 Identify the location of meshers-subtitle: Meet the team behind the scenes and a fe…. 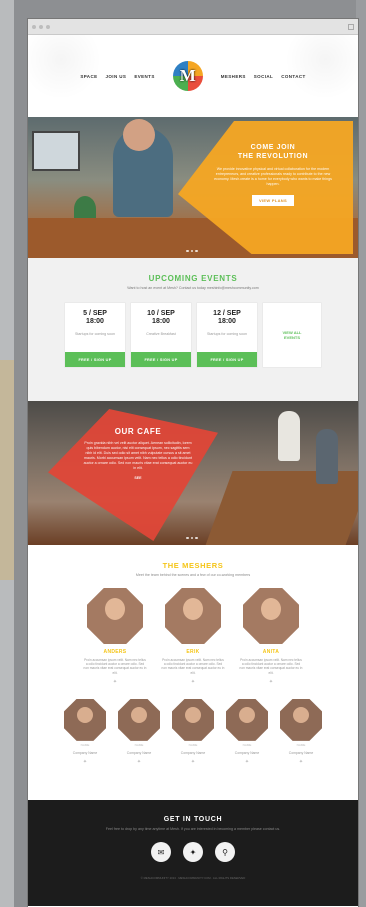
(193, 575).